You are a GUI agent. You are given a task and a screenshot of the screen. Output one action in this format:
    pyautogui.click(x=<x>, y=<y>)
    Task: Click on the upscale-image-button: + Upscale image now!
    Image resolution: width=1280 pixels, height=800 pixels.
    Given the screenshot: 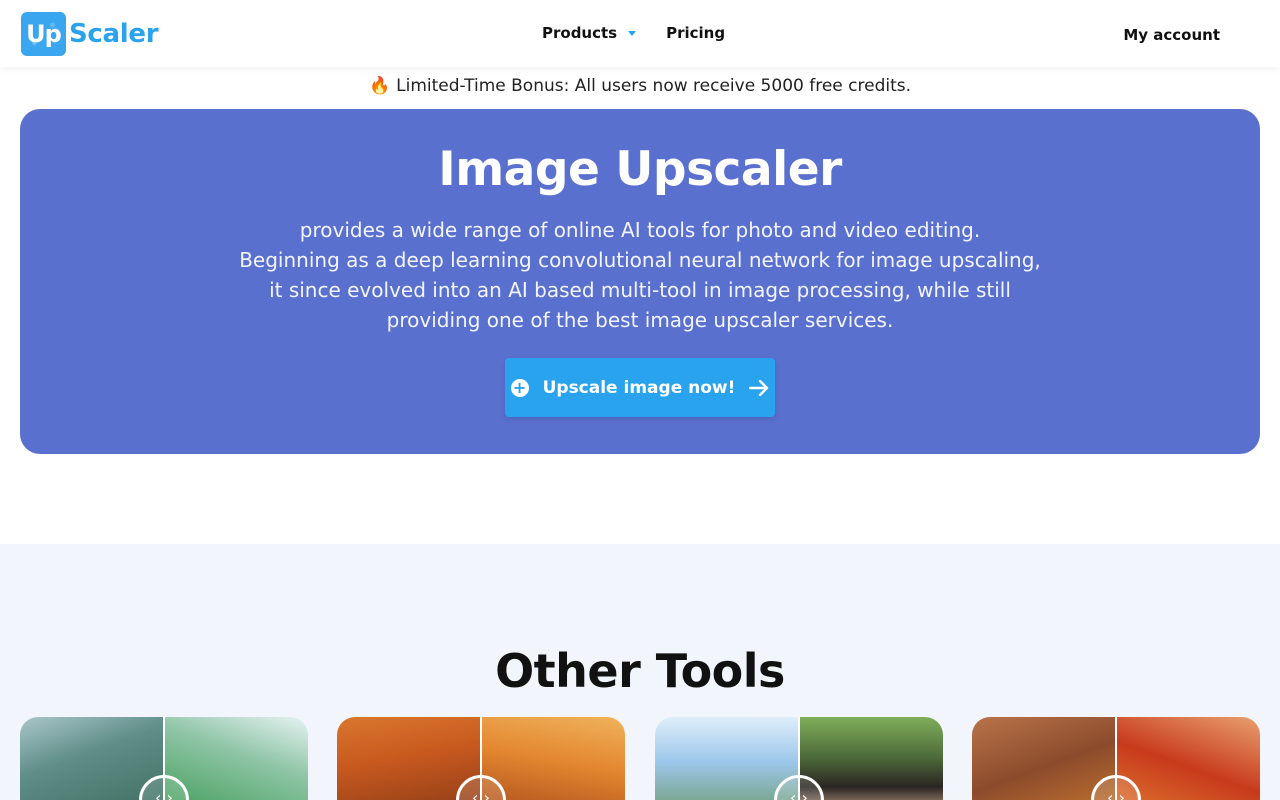 What is the action you would take?
    pyautogui.click(x=640, y=387)
    